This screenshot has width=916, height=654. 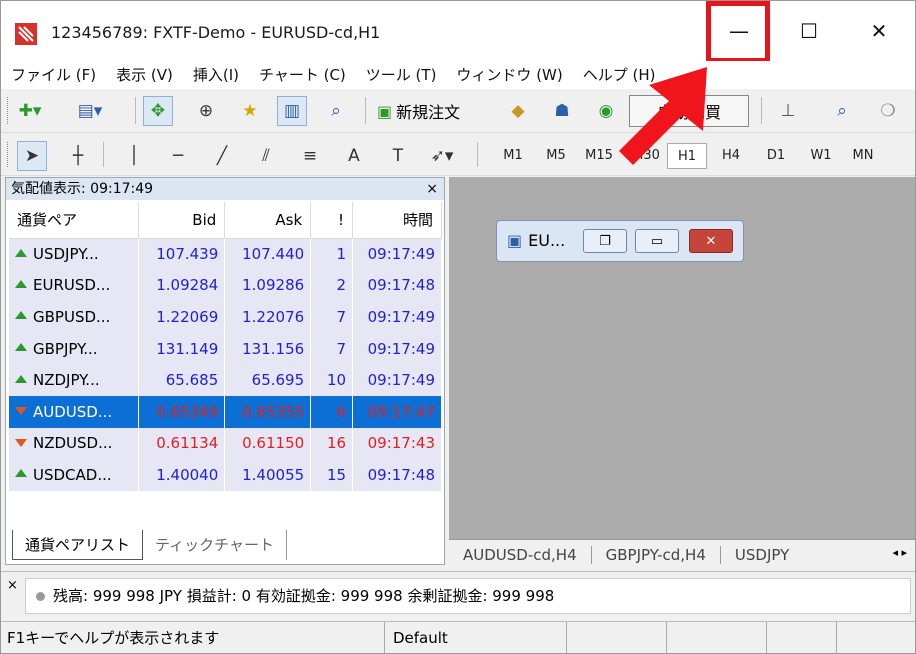 What do you see at coordinates (332, 475) in the screenshot?
I see `spread-cell: 15` at bounding box center [332, 475].